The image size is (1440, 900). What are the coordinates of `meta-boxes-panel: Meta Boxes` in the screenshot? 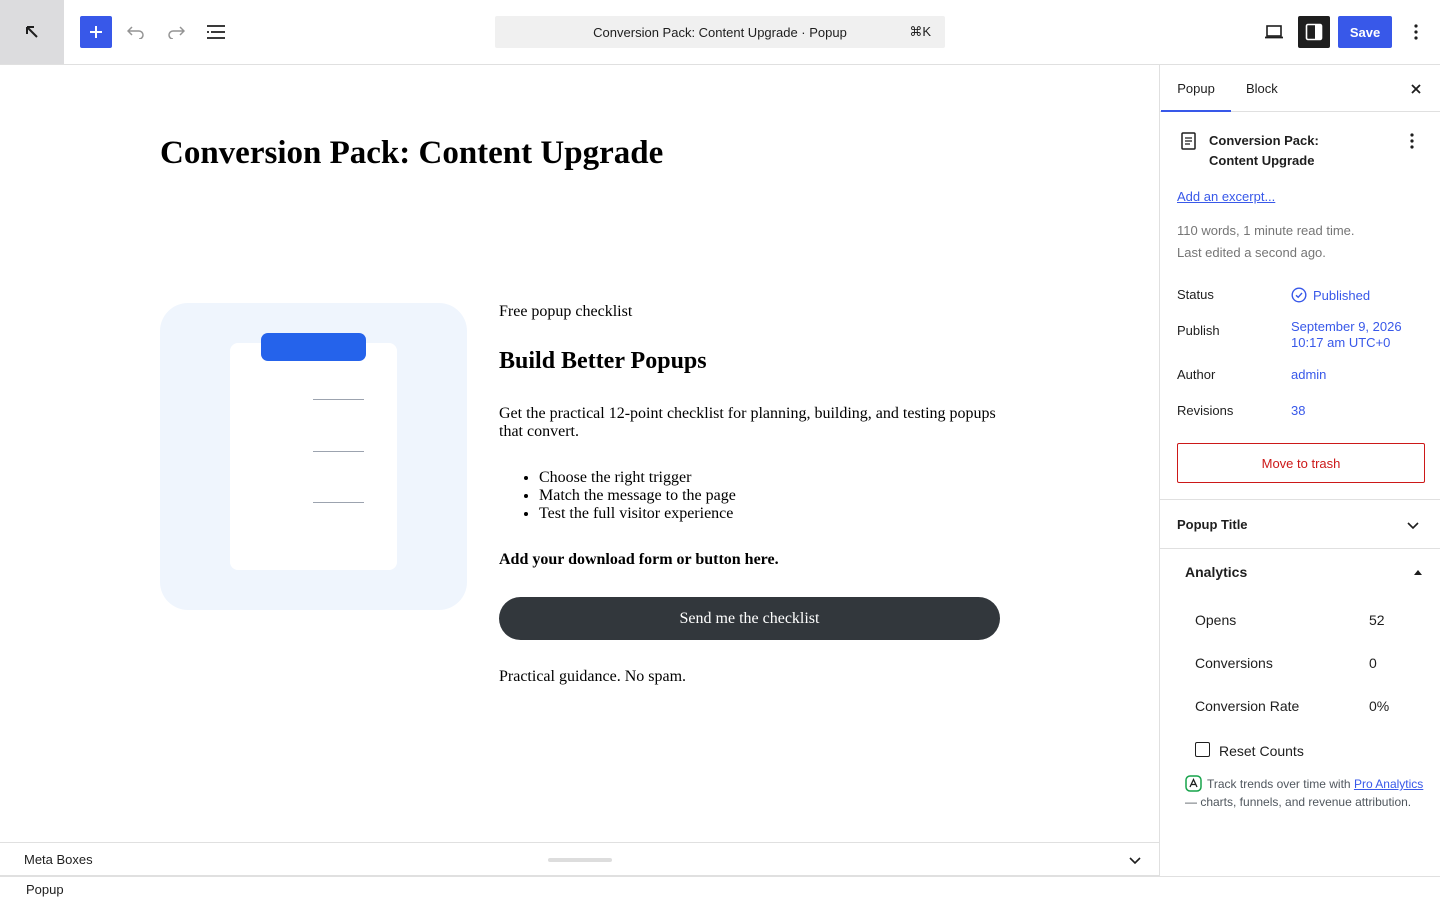 It's located at (579, 859).